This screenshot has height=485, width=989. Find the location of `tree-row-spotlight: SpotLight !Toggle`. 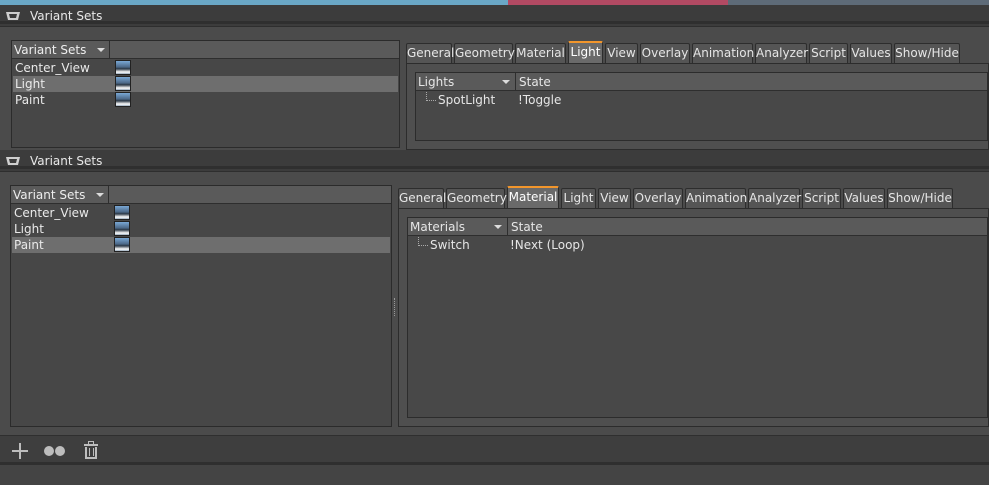

tree-row-spotlight: SpotLight !Toggle is located at coordinates (701, 100).